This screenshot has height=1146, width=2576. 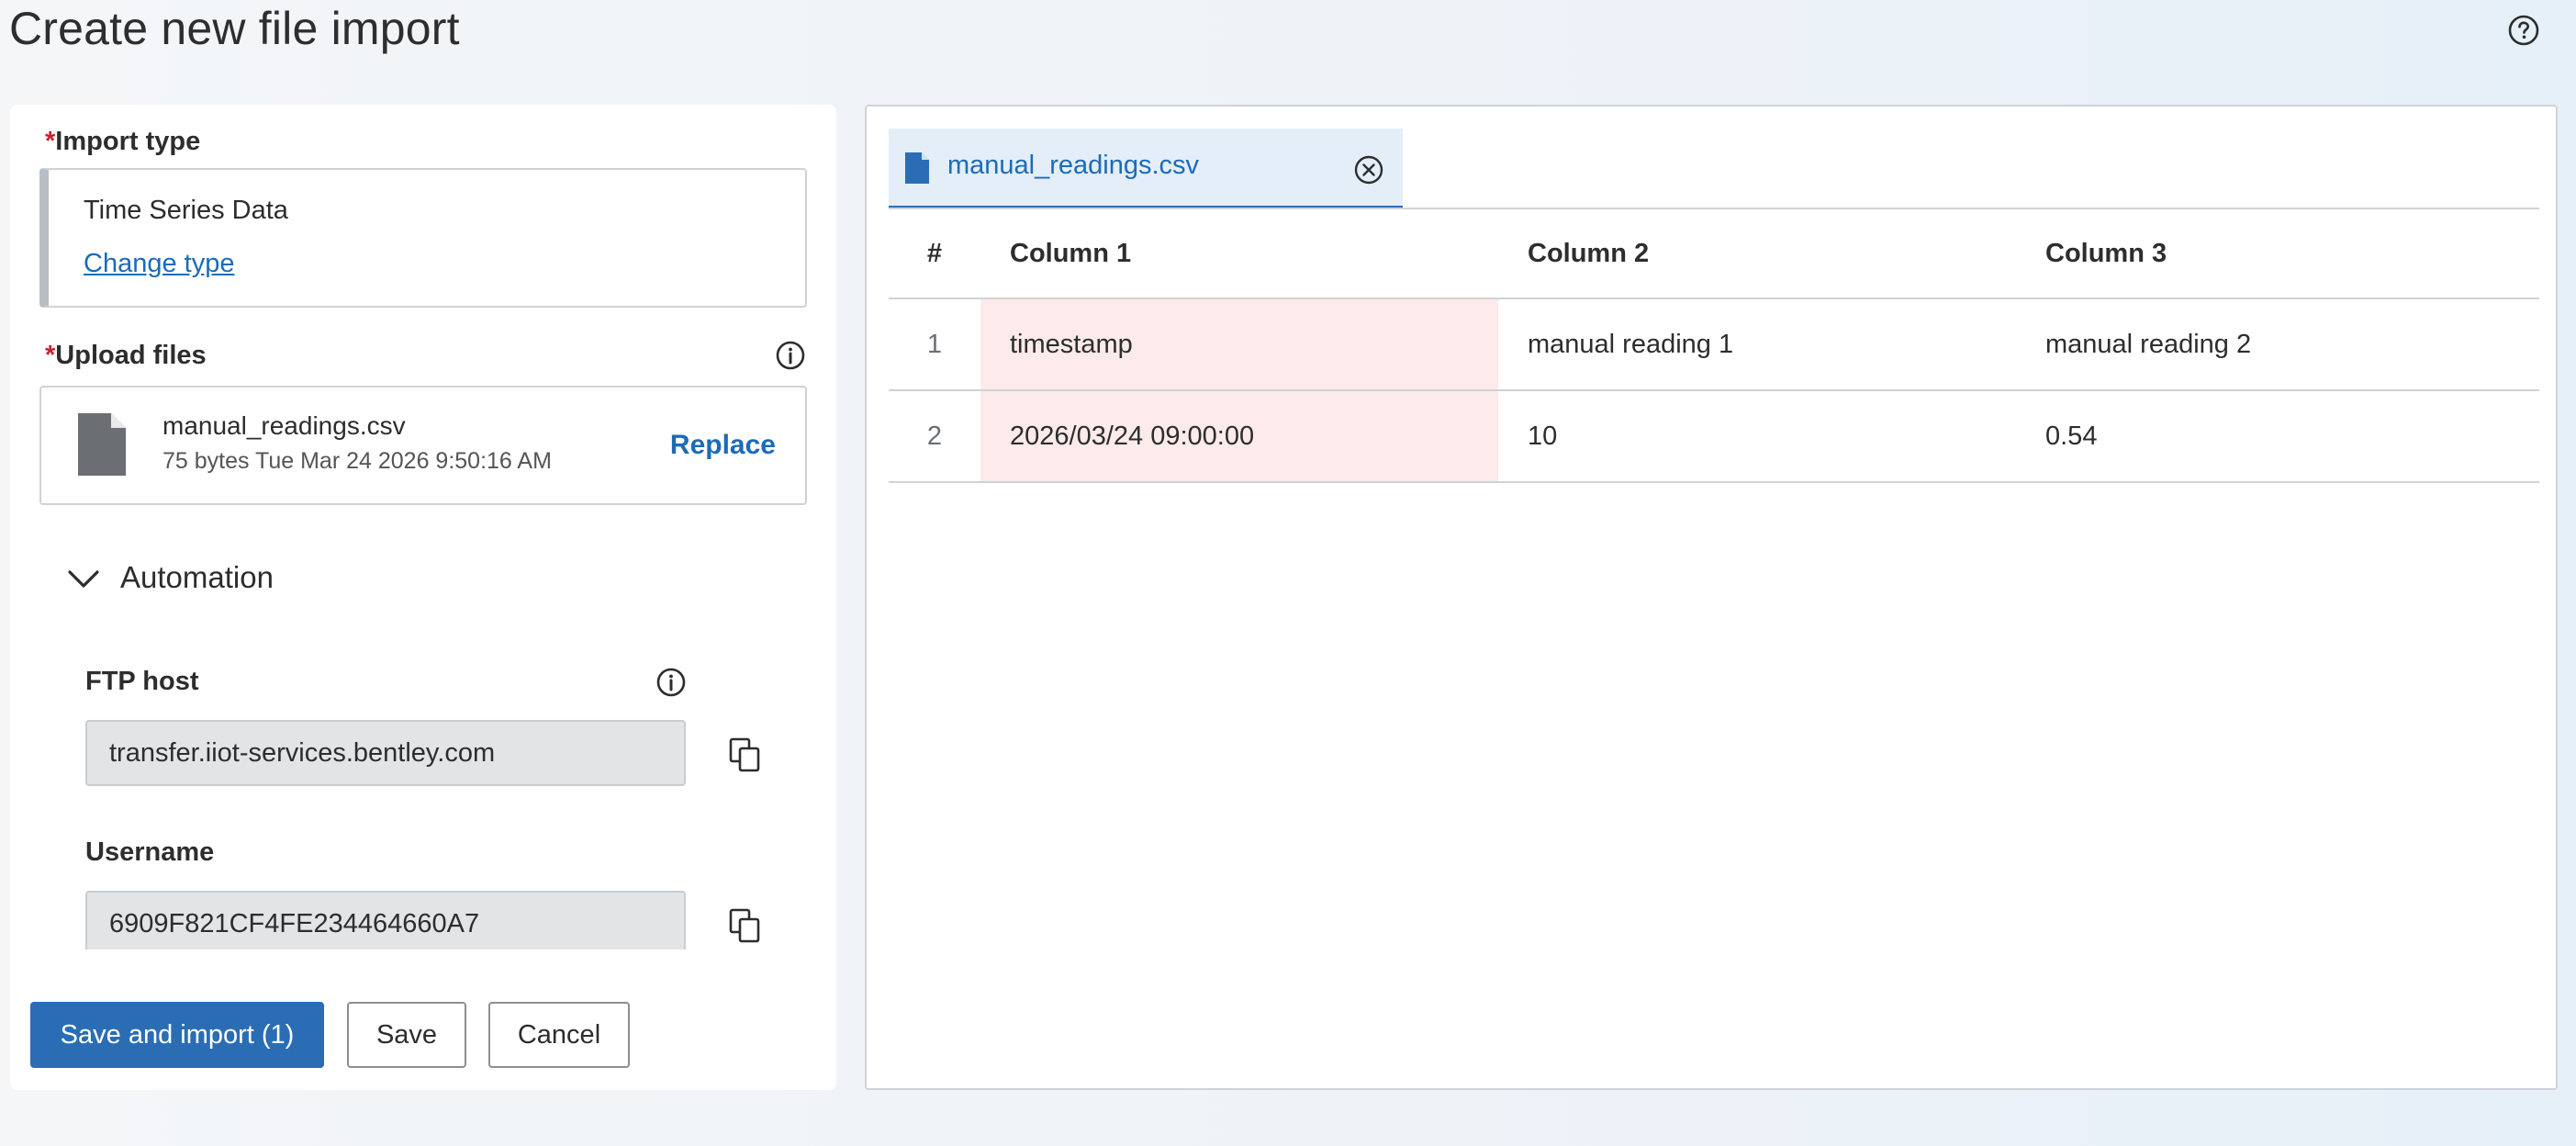 I want to click on form-footer: Save and import (1) Save Cancel, so click(x=423, y=1019).